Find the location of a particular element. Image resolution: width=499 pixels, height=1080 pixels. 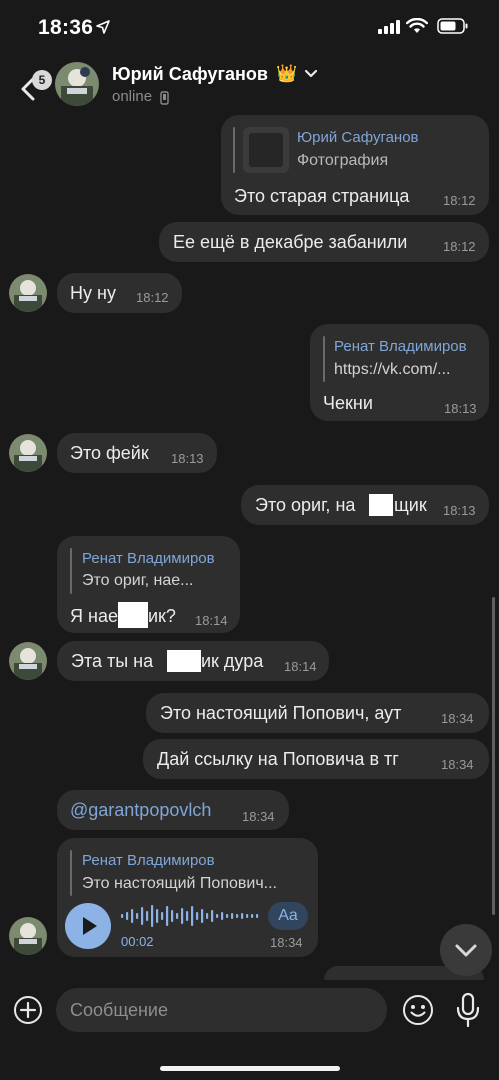

wifi-icon is located at coordinates (417, 25).